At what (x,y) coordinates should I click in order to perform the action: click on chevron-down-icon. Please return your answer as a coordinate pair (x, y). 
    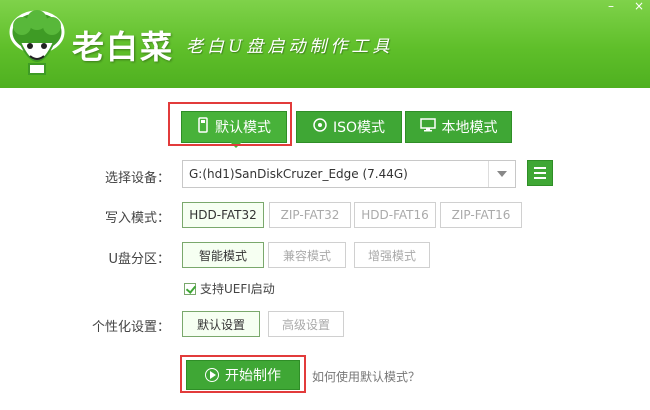
    Looking at the image, I should click on (501, 174).